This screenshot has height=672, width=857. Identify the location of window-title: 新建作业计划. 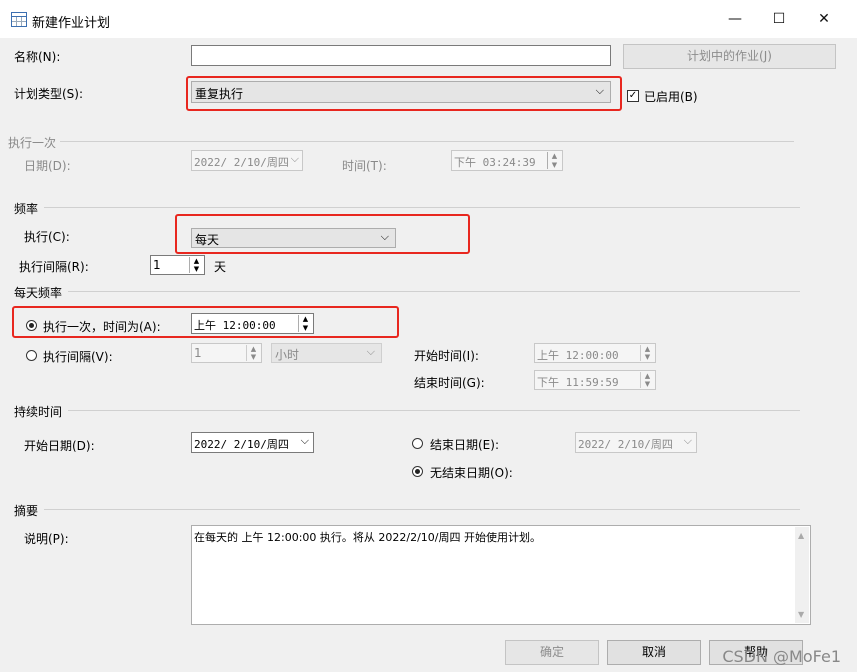
(71, 23).